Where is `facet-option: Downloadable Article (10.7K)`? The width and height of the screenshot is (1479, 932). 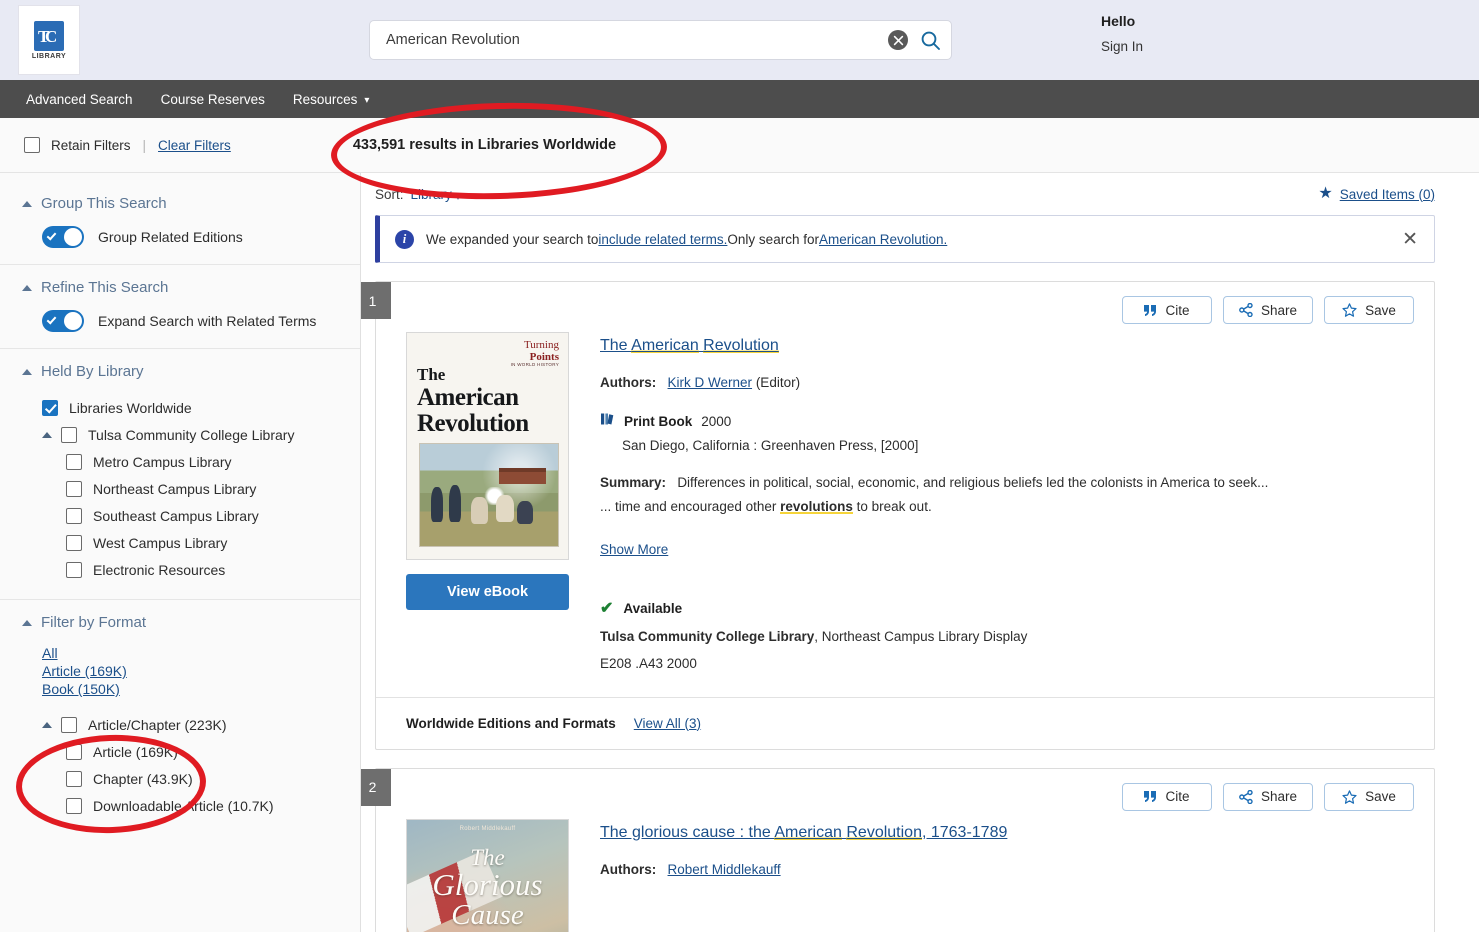
facet-option: Downloadable Article (10.7K) is located at coordinates (191, 805).